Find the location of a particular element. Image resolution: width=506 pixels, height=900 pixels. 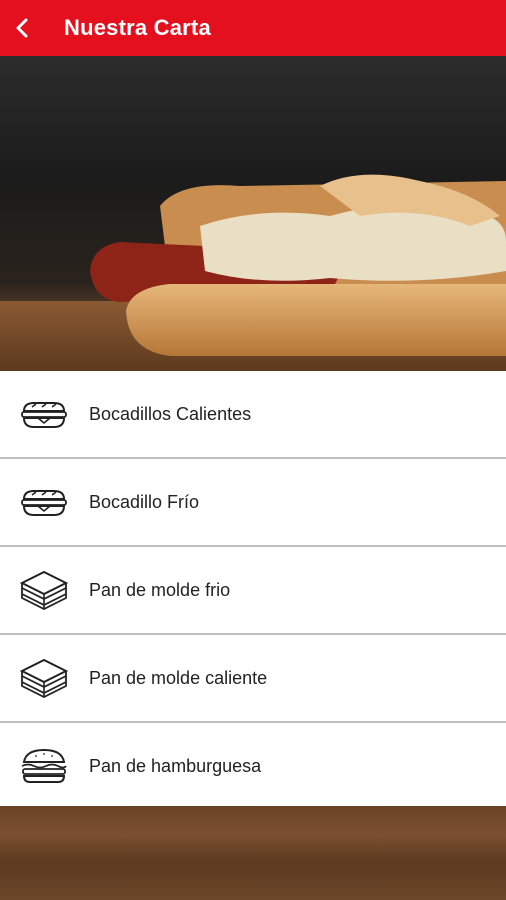

menu-item: Pan de molde caliente is located at coordinates (253, 679).